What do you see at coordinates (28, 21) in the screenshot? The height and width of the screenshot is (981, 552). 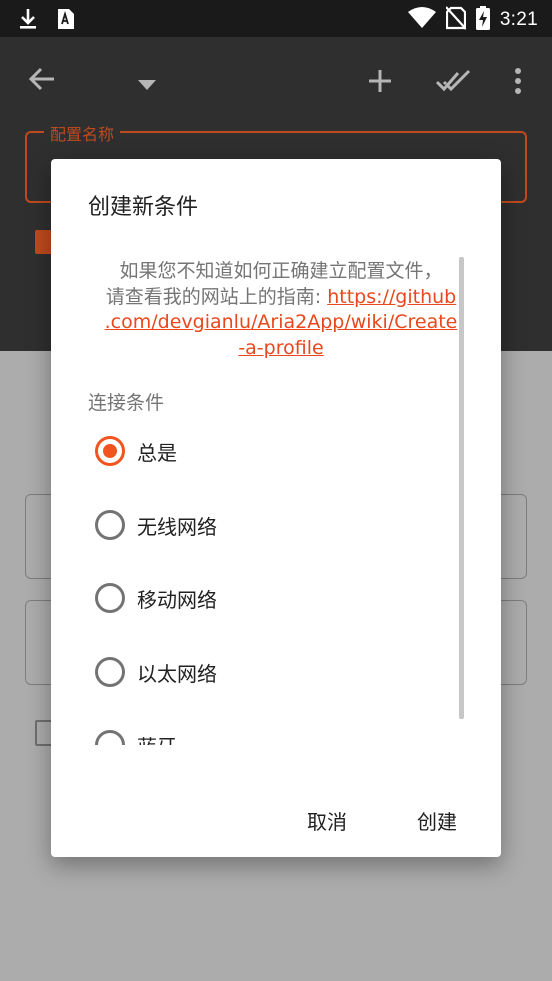 I see `download-icon` at bounding box center [28, 21].